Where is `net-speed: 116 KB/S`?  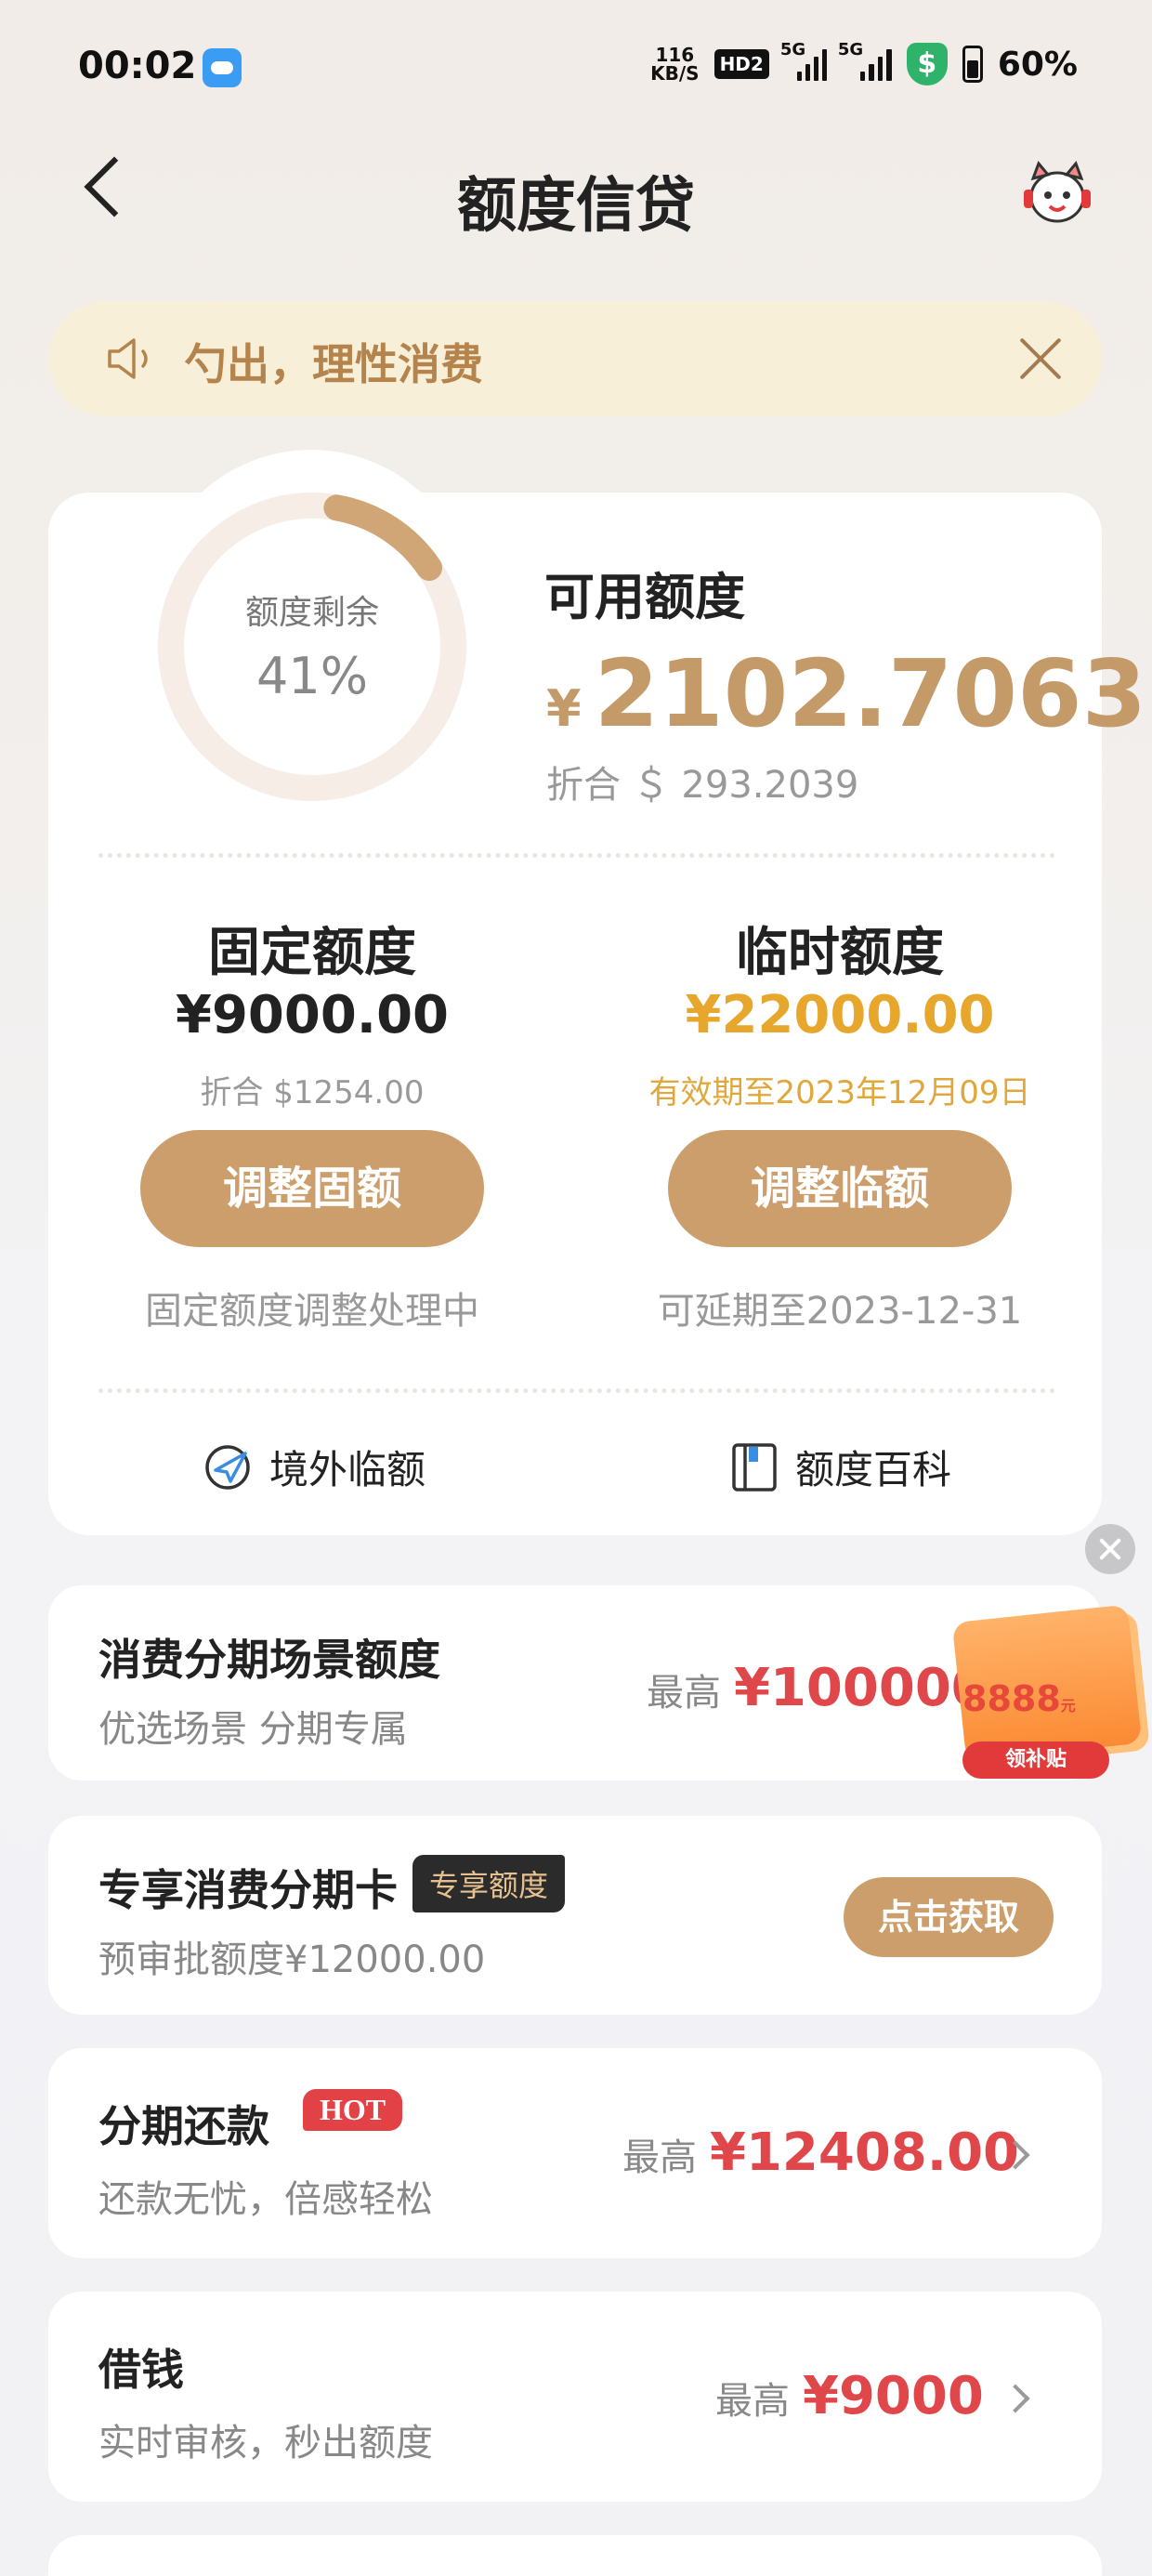
net-speed: 116 KB/S is located at coordinates (675, 64).